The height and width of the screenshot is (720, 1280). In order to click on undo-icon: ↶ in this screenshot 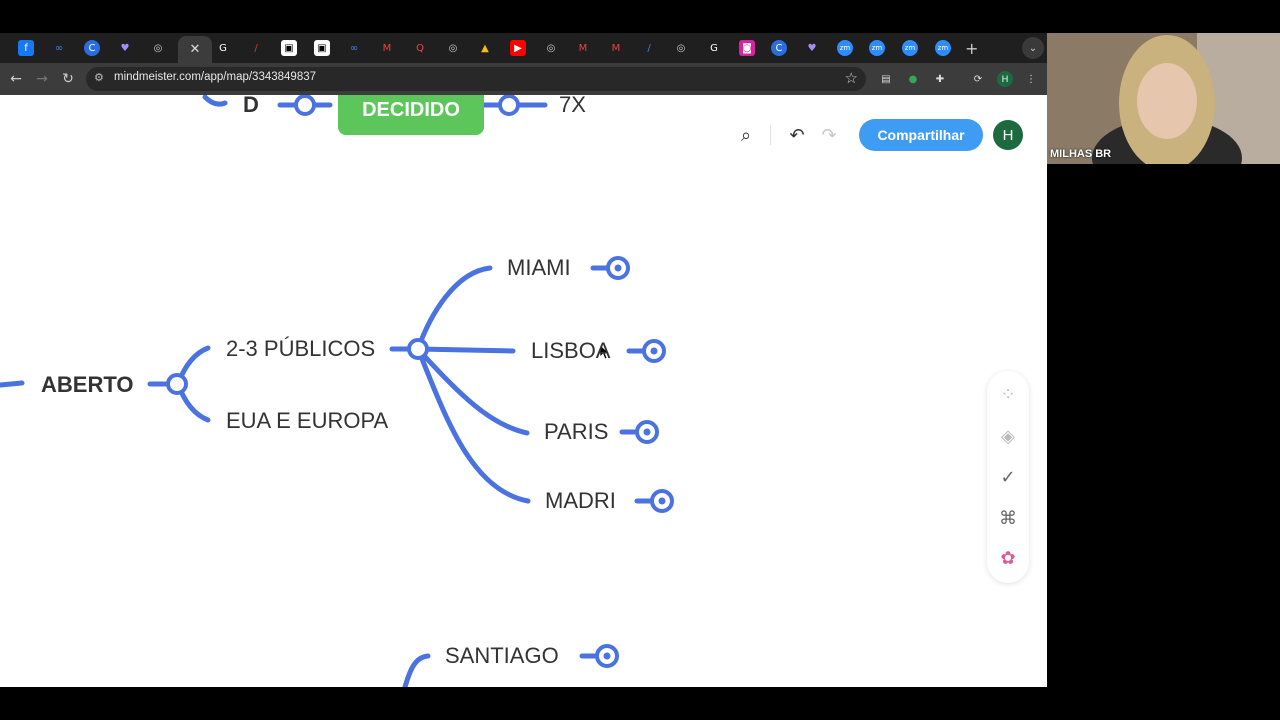, I will do `click(797, 135)`.